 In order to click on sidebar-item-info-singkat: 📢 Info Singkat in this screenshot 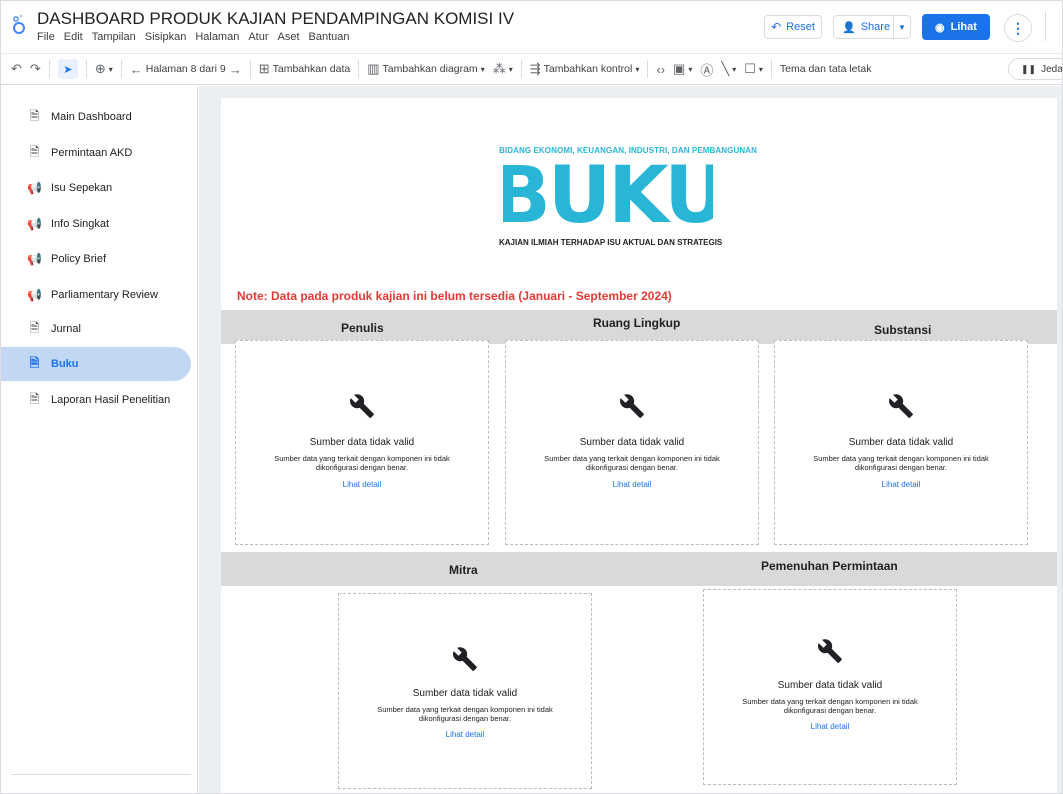, I will do `click(96, 224)`.